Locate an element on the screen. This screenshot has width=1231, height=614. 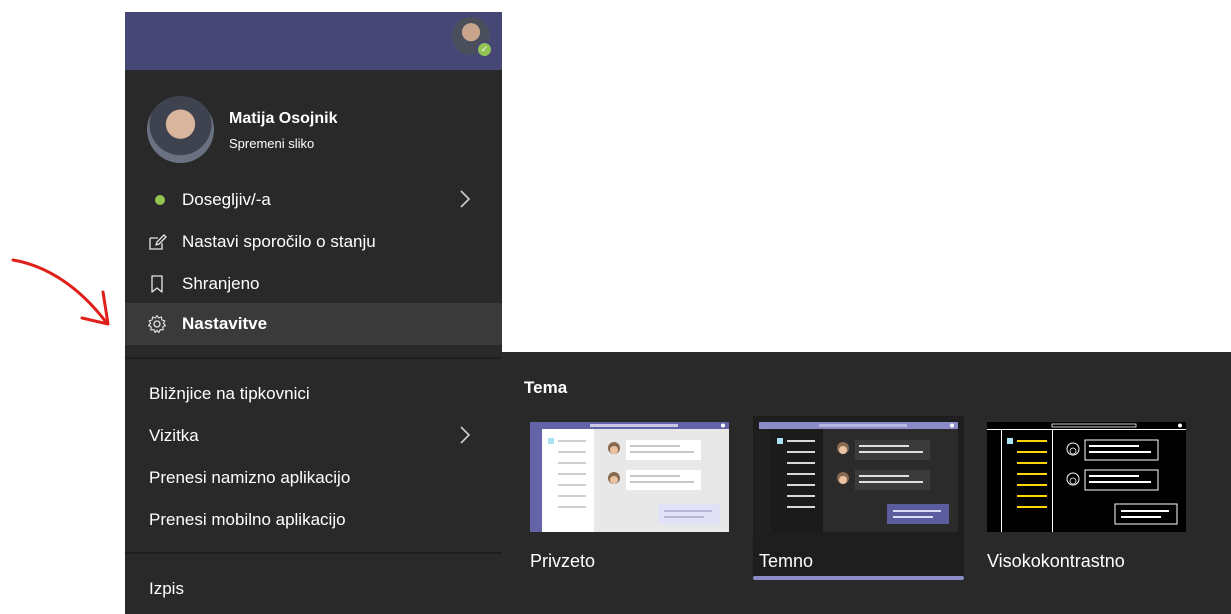
theme-preview-default is located at coordinates (629, 477).